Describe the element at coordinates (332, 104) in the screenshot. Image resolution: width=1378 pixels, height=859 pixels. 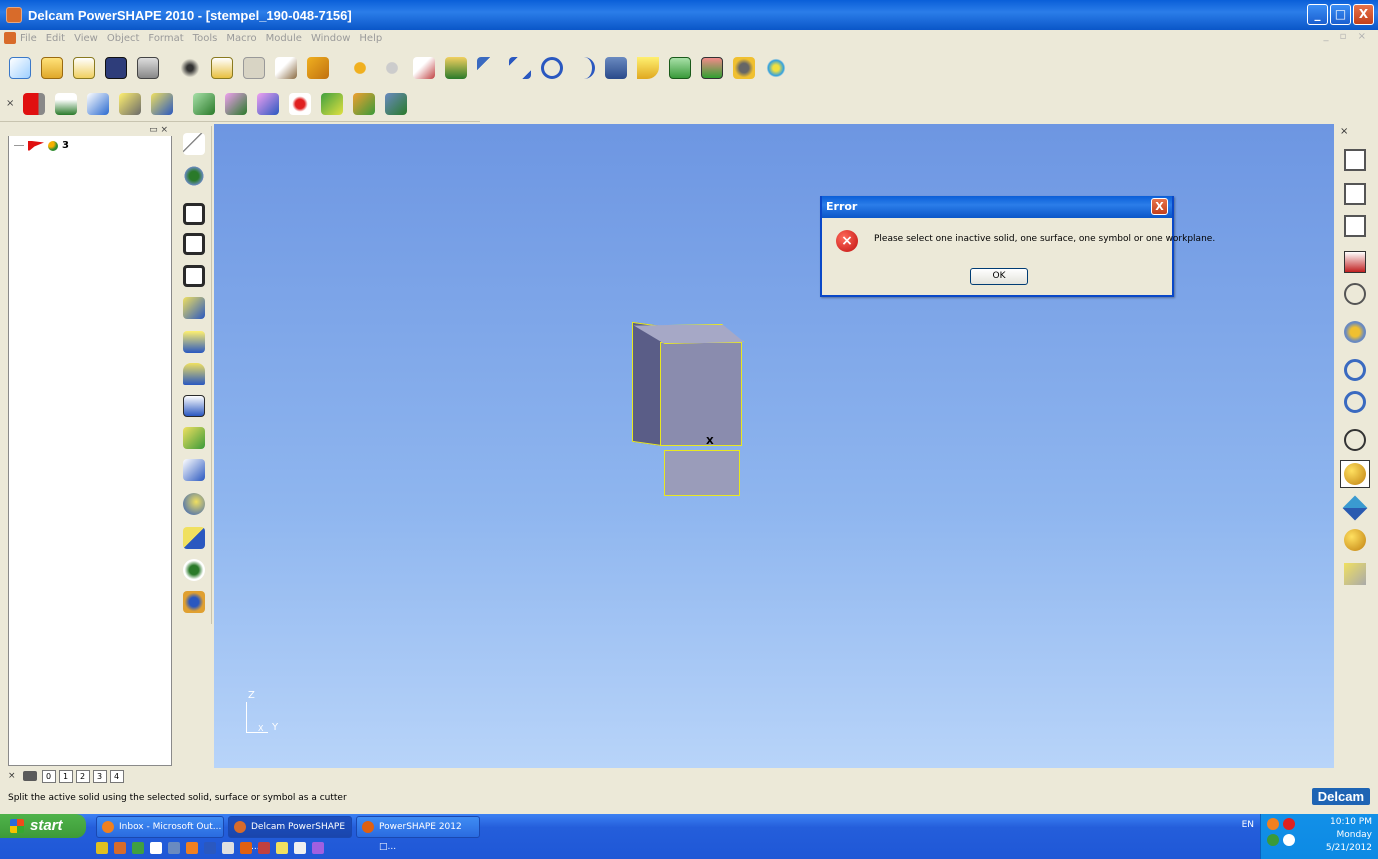
I see `solid-feature-icon` at that location.